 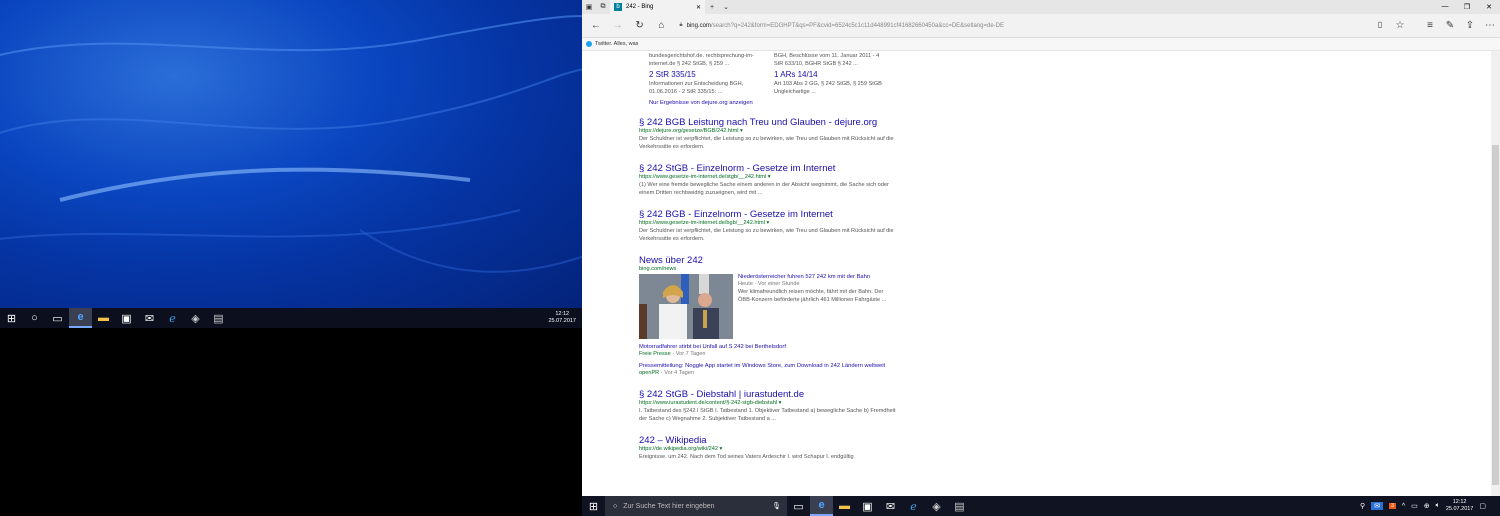 I want to click on tab-title: 242 - Bing, so click(x=640, y=7).